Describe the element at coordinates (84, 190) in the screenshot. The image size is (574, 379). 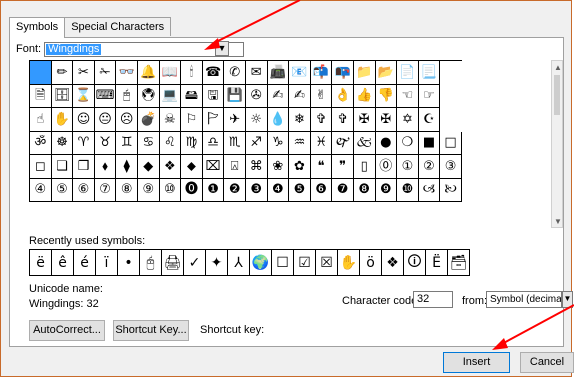
I see `symbol-cell: ⑥` at that location.